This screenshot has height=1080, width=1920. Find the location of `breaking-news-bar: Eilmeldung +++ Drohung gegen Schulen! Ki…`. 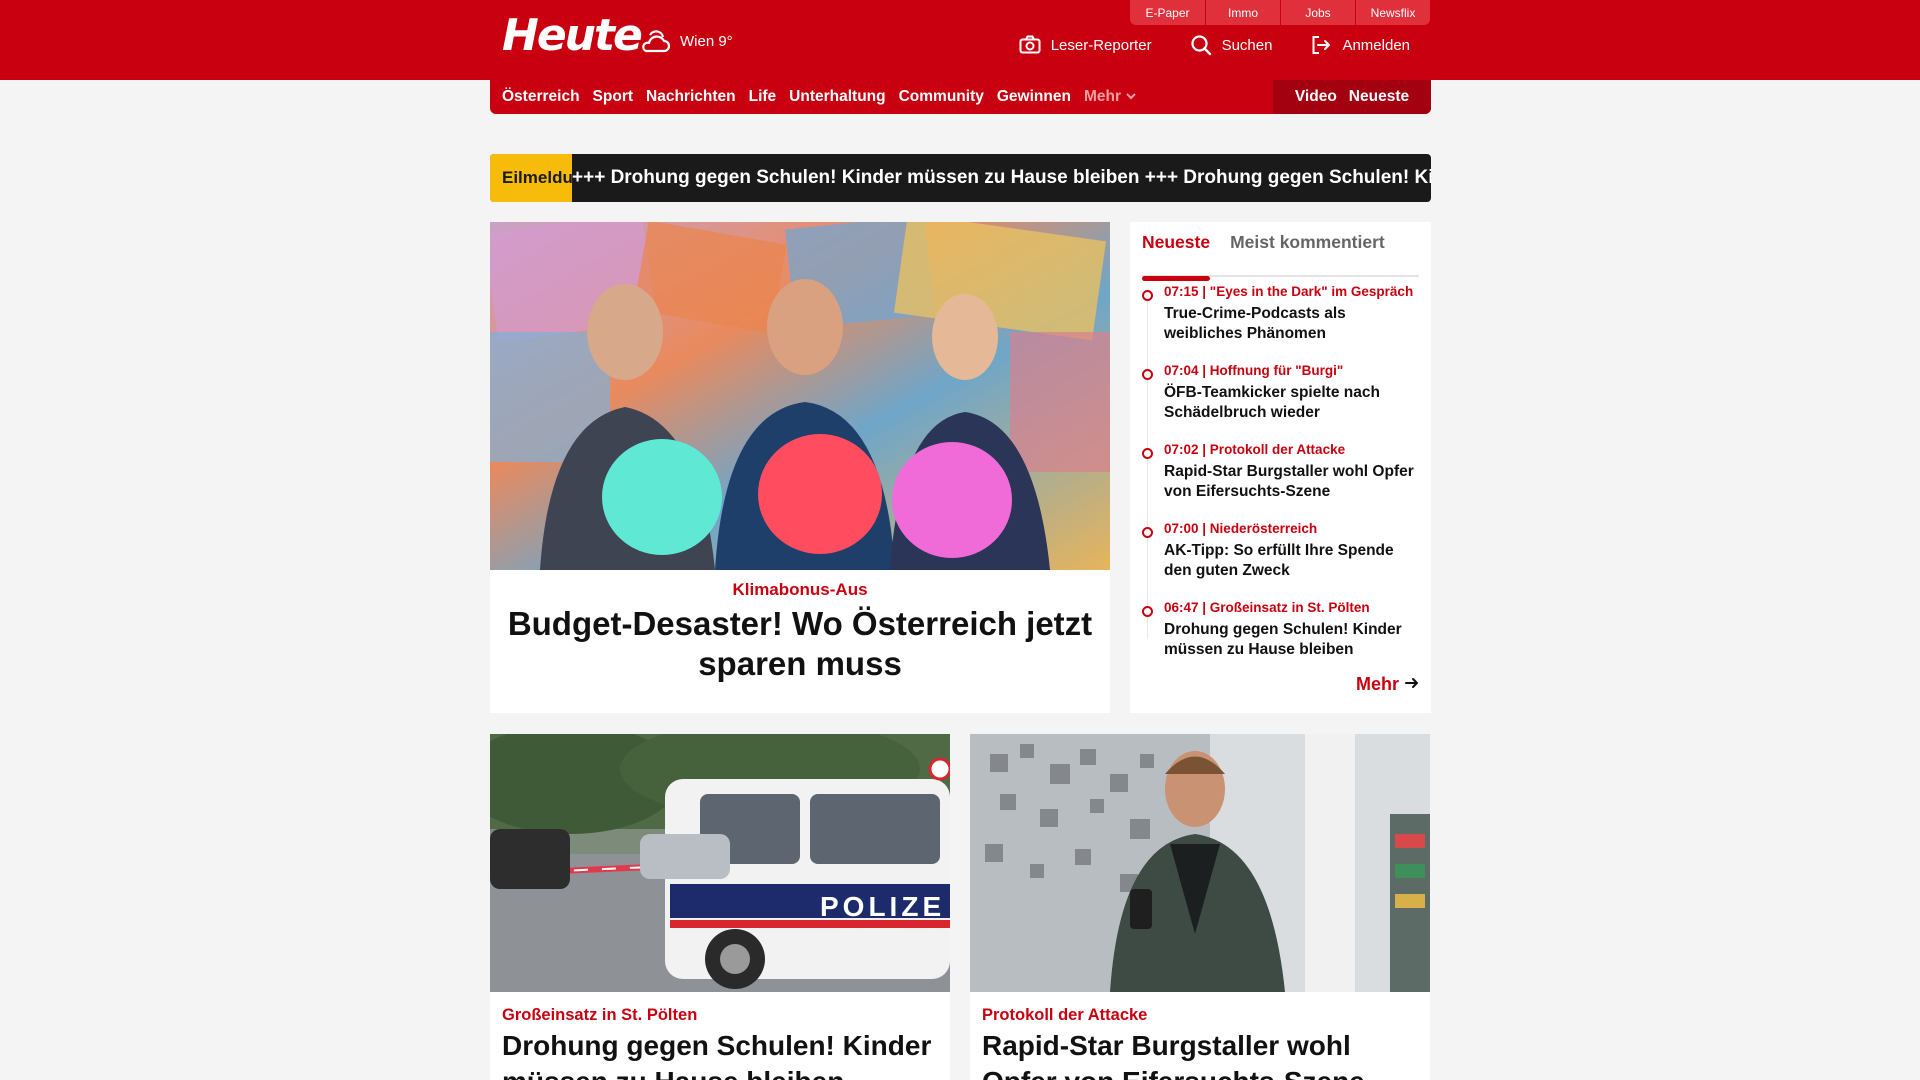

breaking-news-bar: Eilmeldung +++ Drohung gegen Schulen! Ki… is located at coordinates (960, 178).